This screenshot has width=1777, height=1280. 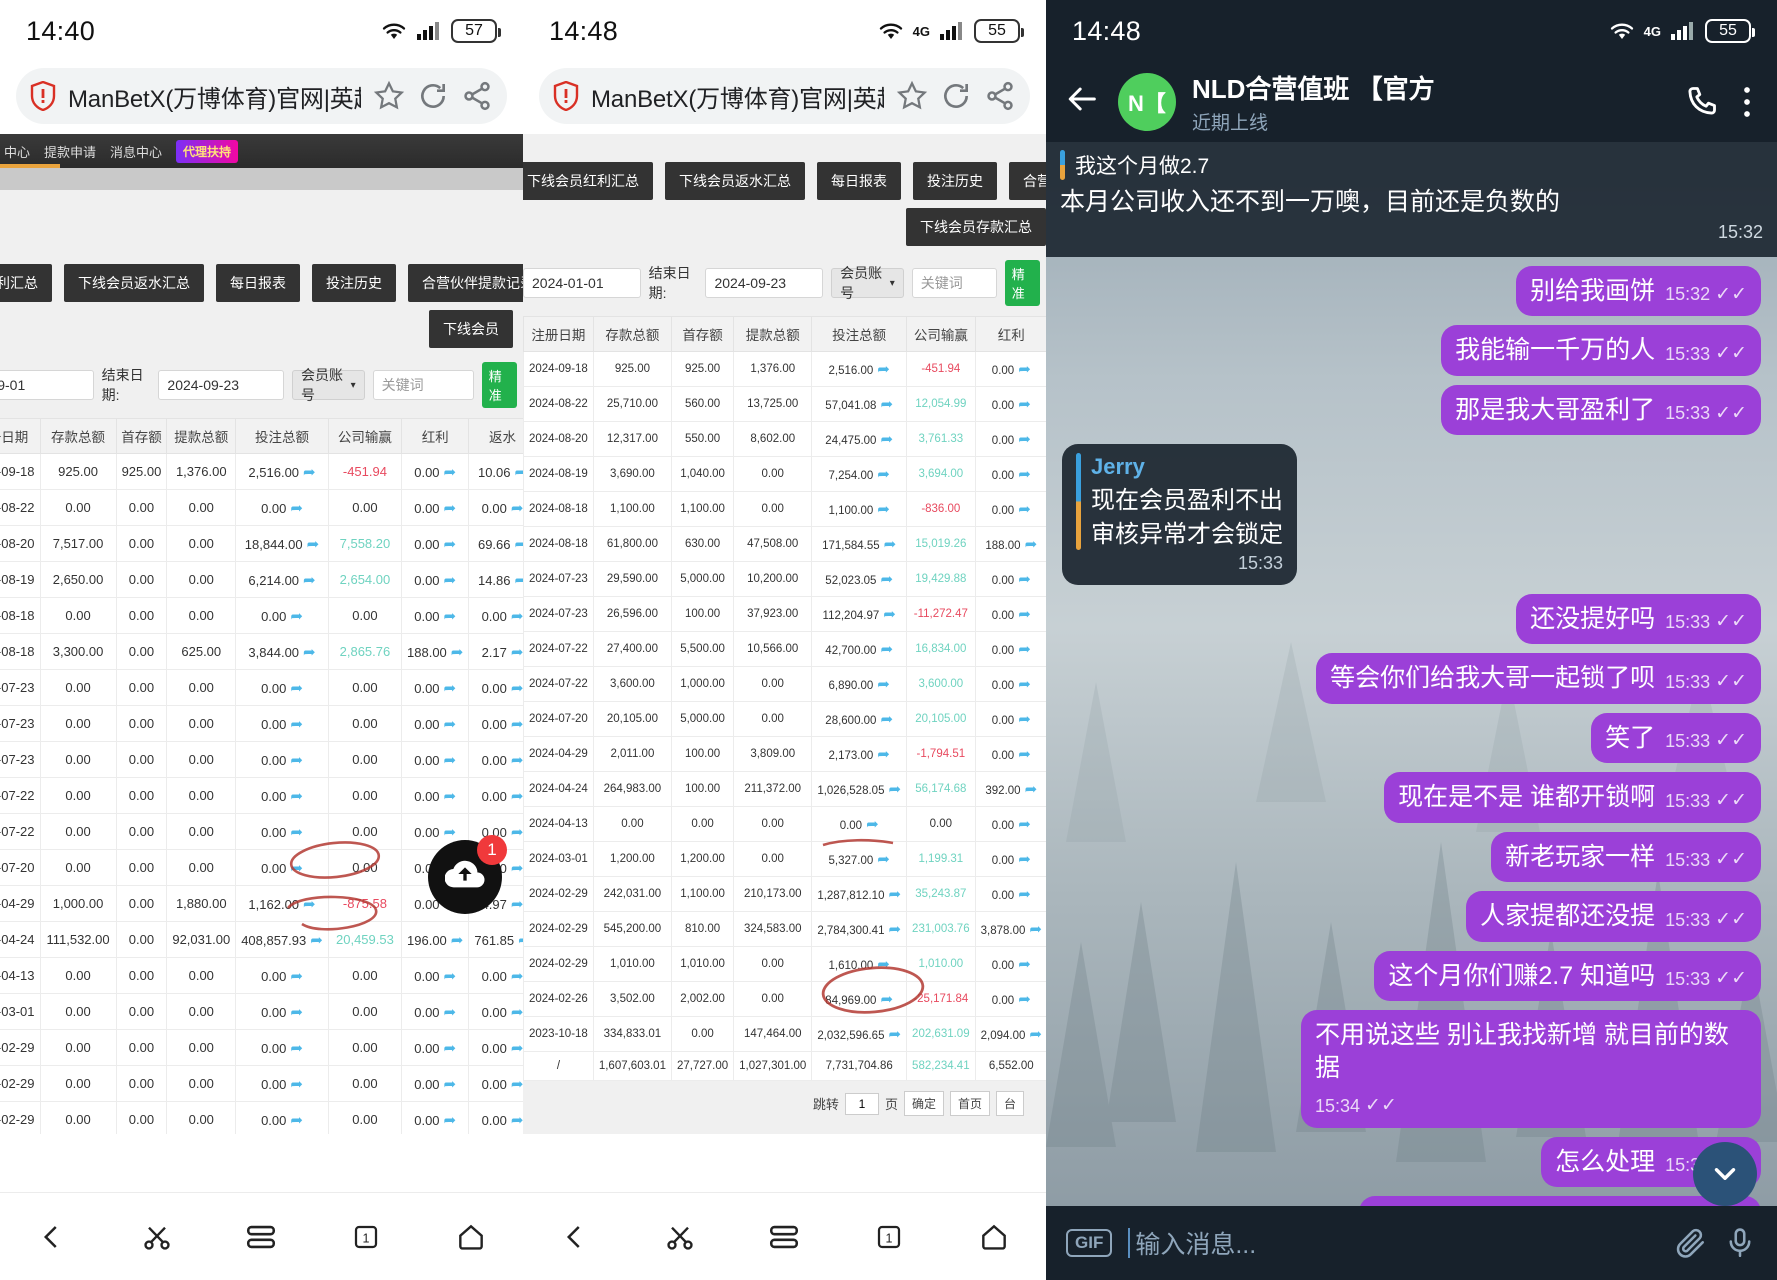 I want to click on floating-download-button: 1, so click(x=467, y=874).